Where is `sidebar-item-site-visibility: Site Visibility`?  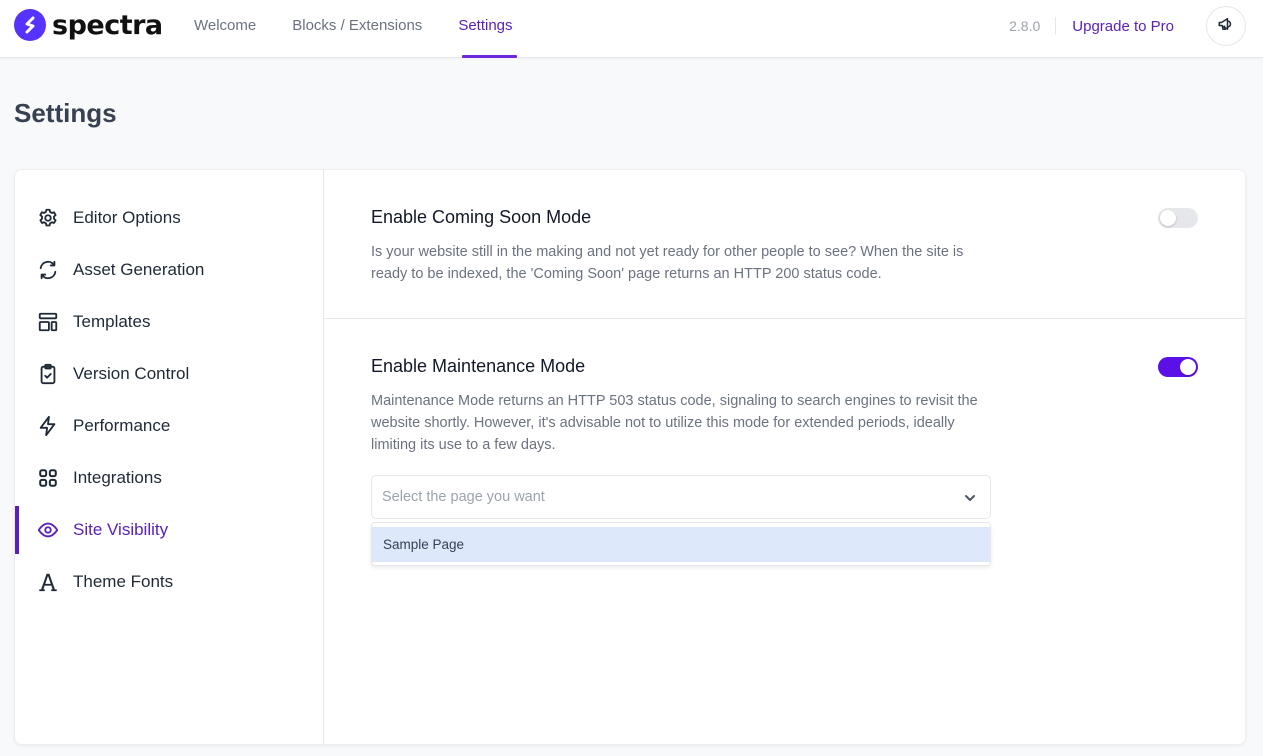
sidebar-item-site-visibility: Site Visibility is located at coordinates (169, 530).